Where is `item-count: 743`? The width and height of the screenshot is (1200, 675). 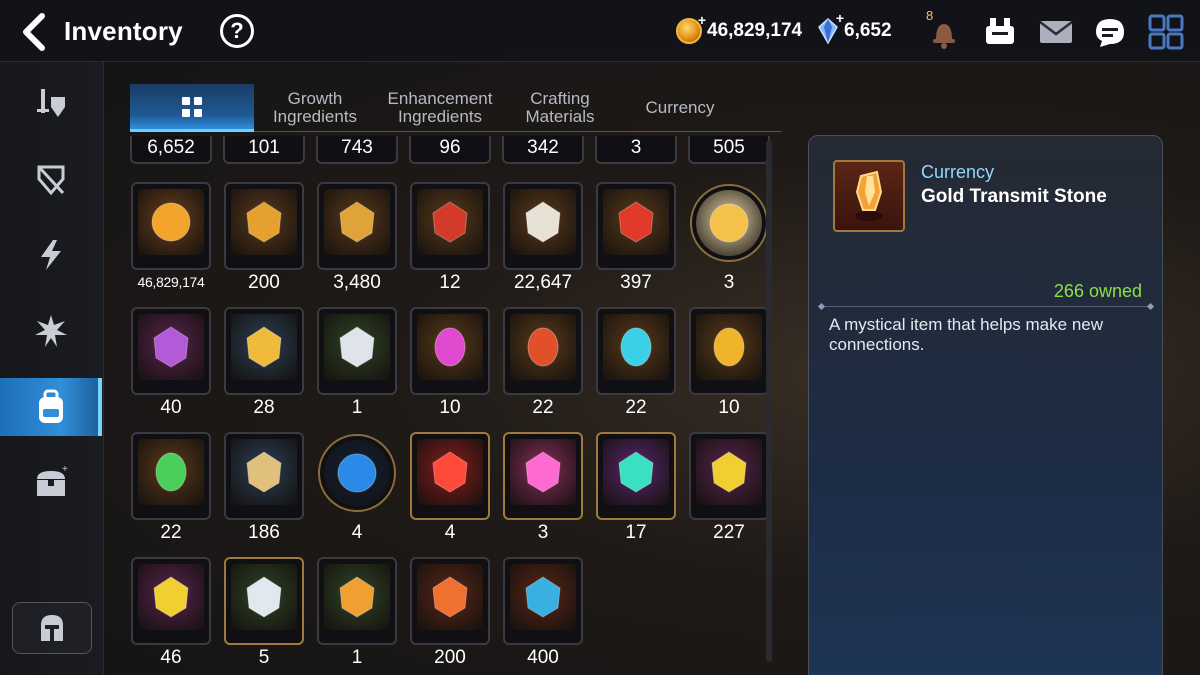
item-count: 743 is located at coordinates (357, 150).